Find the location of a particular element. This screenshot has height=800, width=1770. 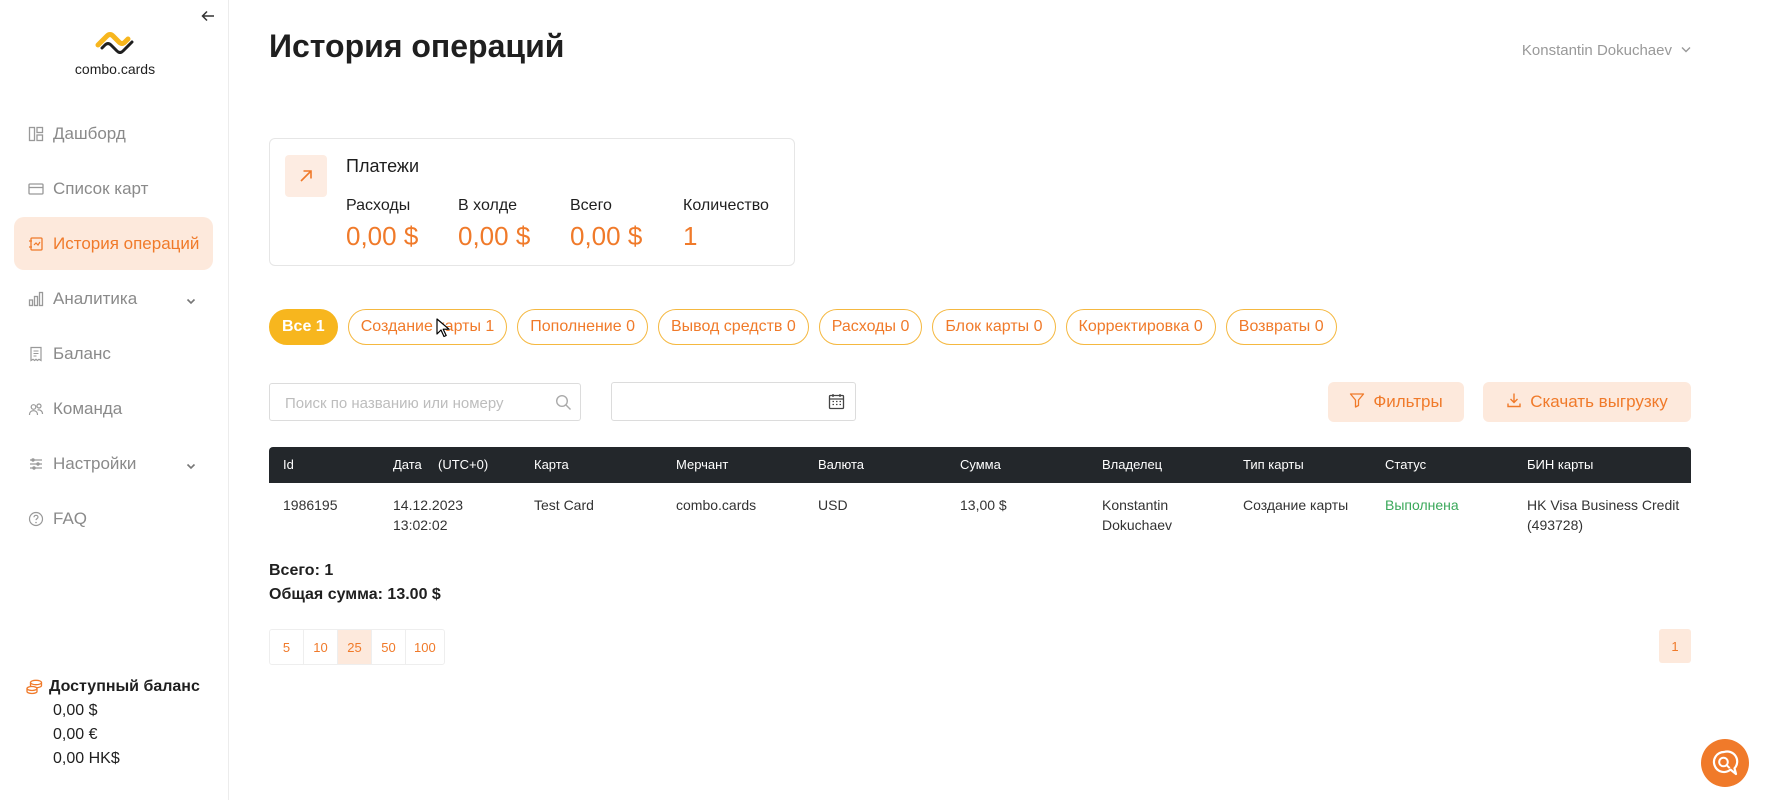

total-count: Всего: 1 is located at coordinates (301, 570).